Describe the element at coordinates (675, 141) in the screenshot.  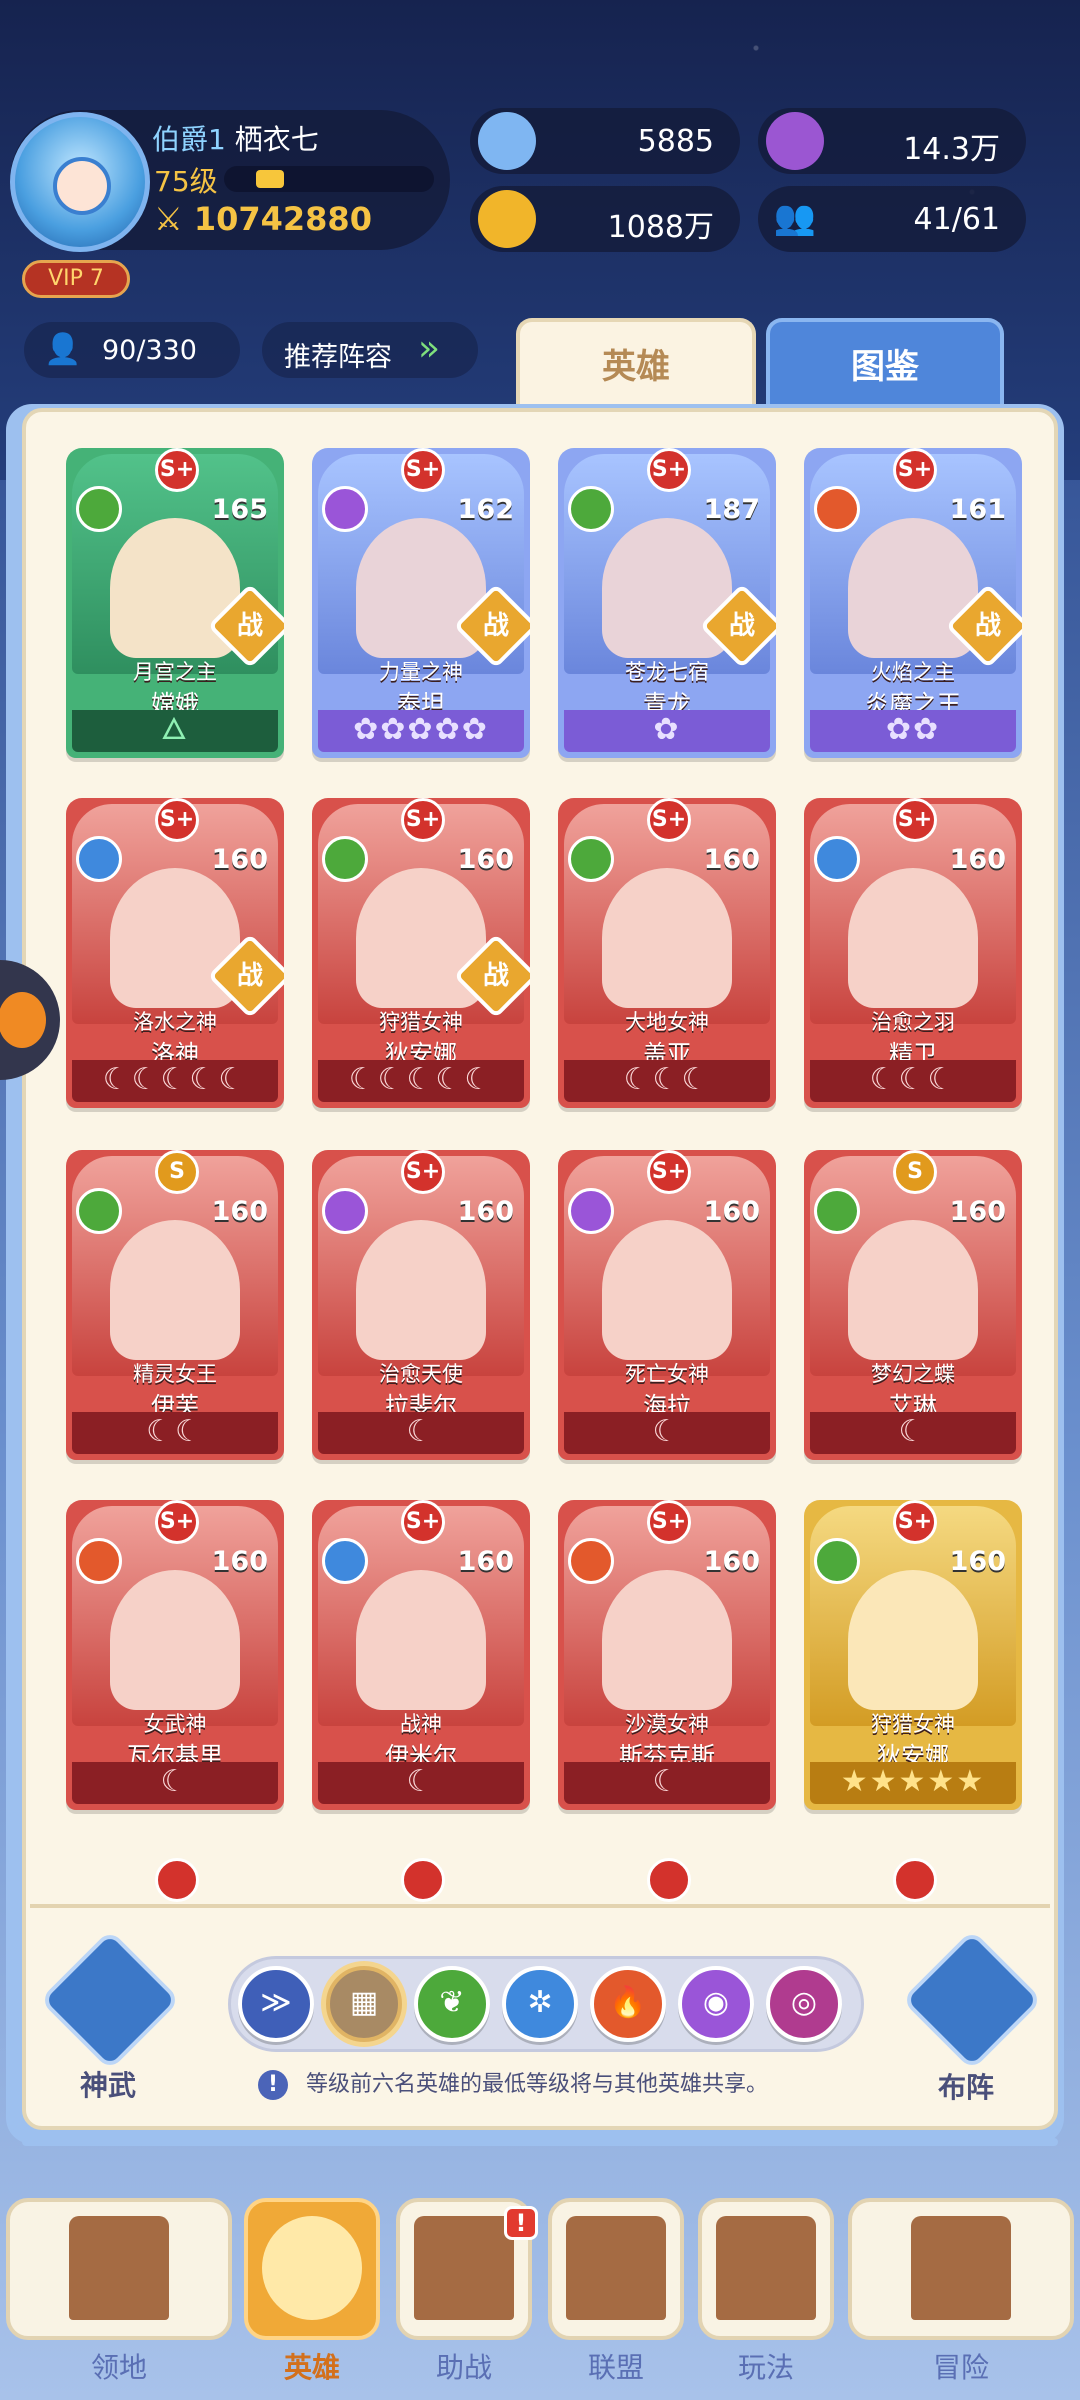
I see `diamond-value: 5885` at that location.